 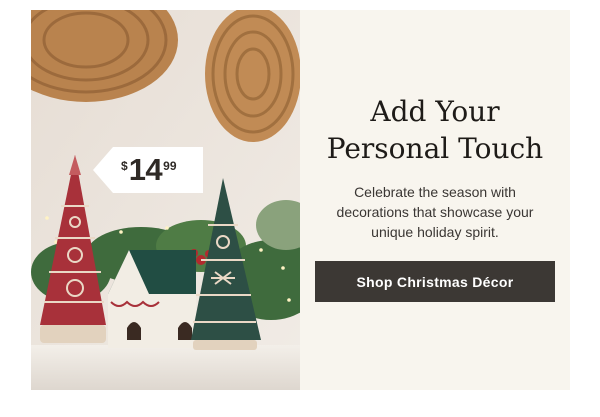 I want to click on shop-christmas-decor-button: Shop Christmas Décor, so click(x=435, y=281).